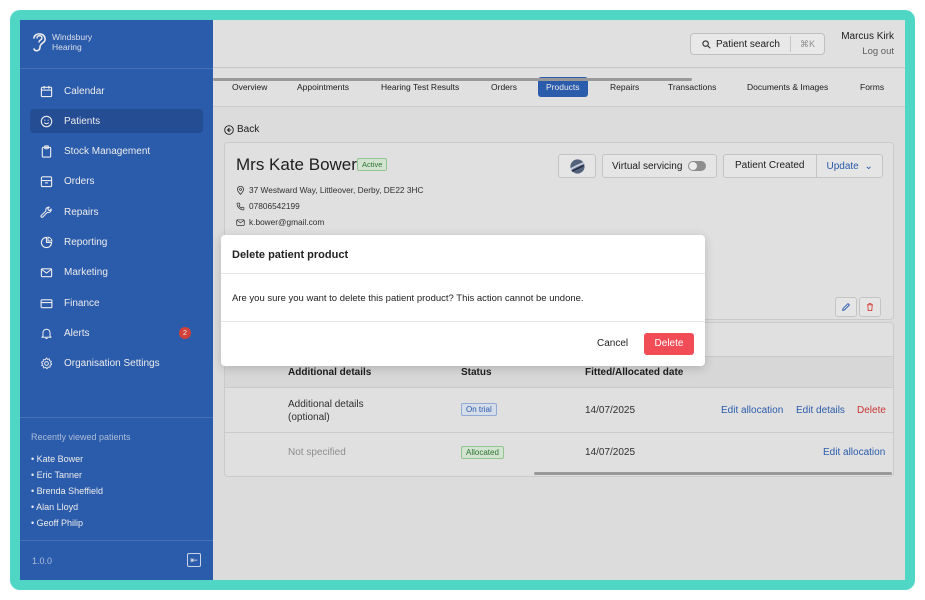  I want to click on dialog-title: Delete patient product, so click(290, 255).